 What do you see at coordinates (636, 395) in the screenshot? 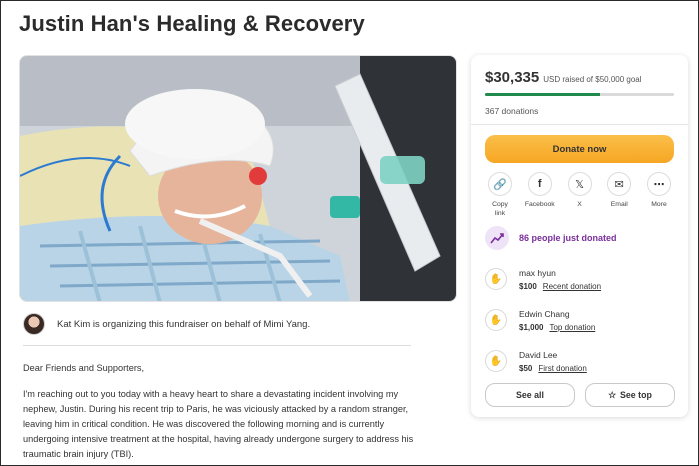
I see `see-top-label: See top` at bounding box center [636, 395].